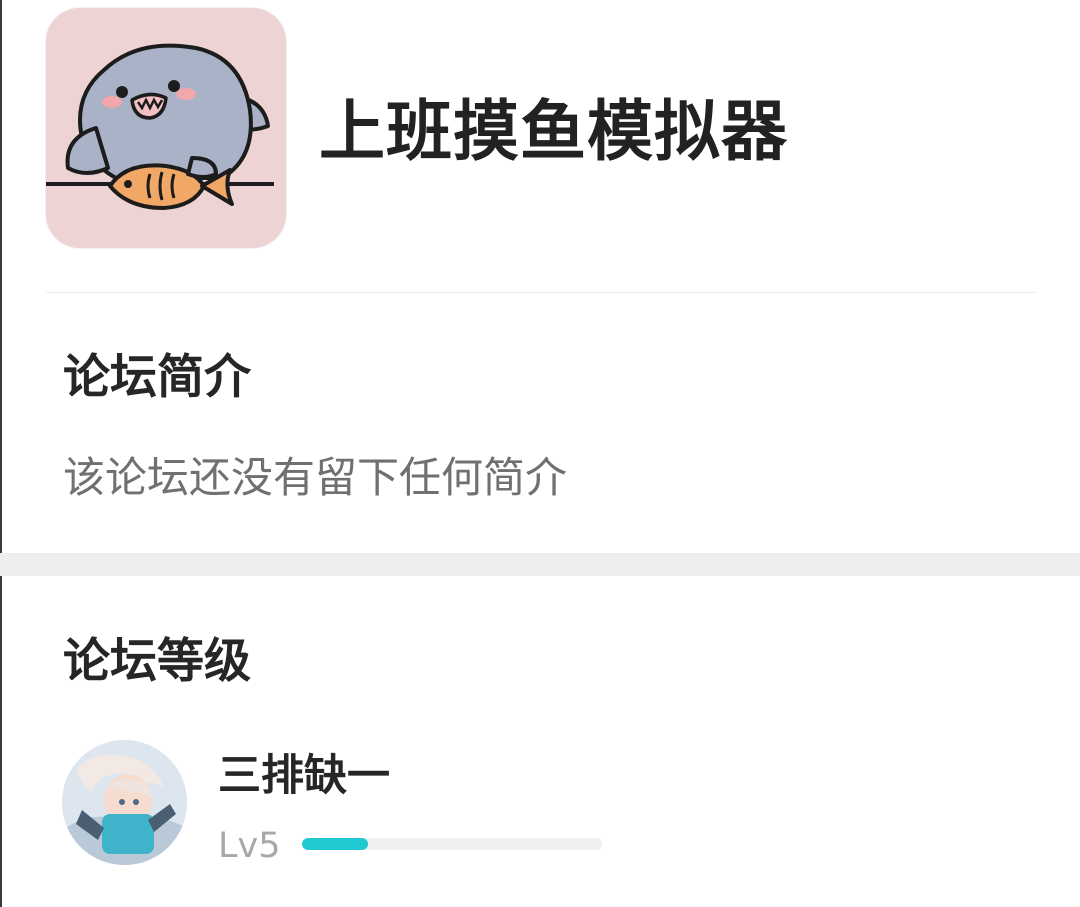  I want to click on header-divider, so click(541, 292).